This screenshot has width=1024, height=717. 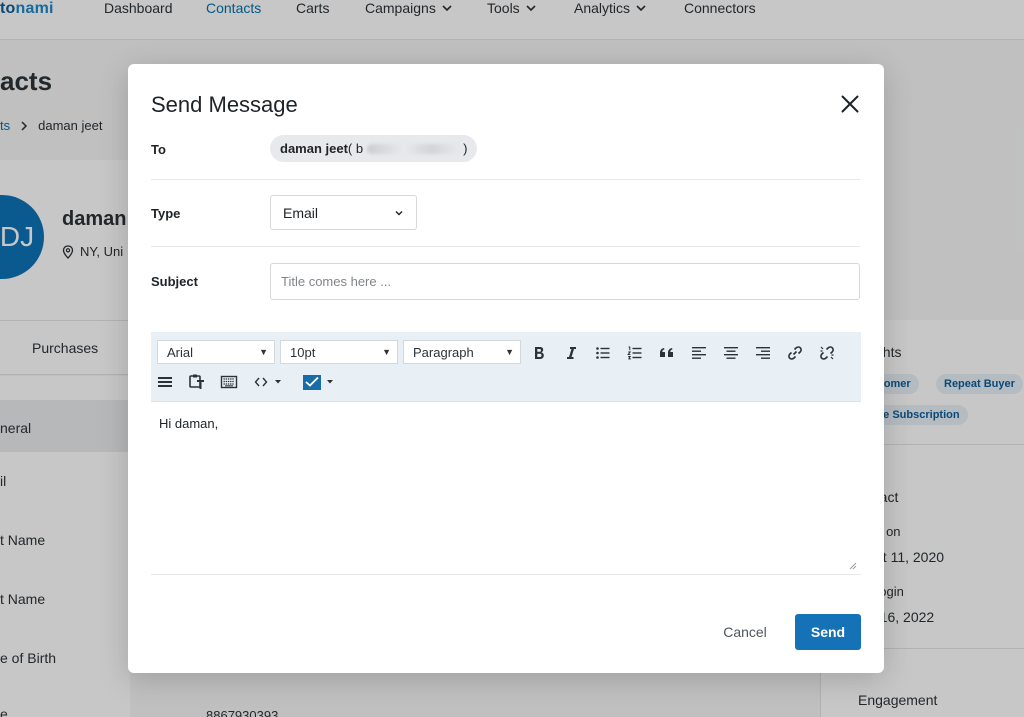 What do you see at coordinates (828, 632) in the screenshot?
I see `send-button: Send` at bounding box center [828, 632].